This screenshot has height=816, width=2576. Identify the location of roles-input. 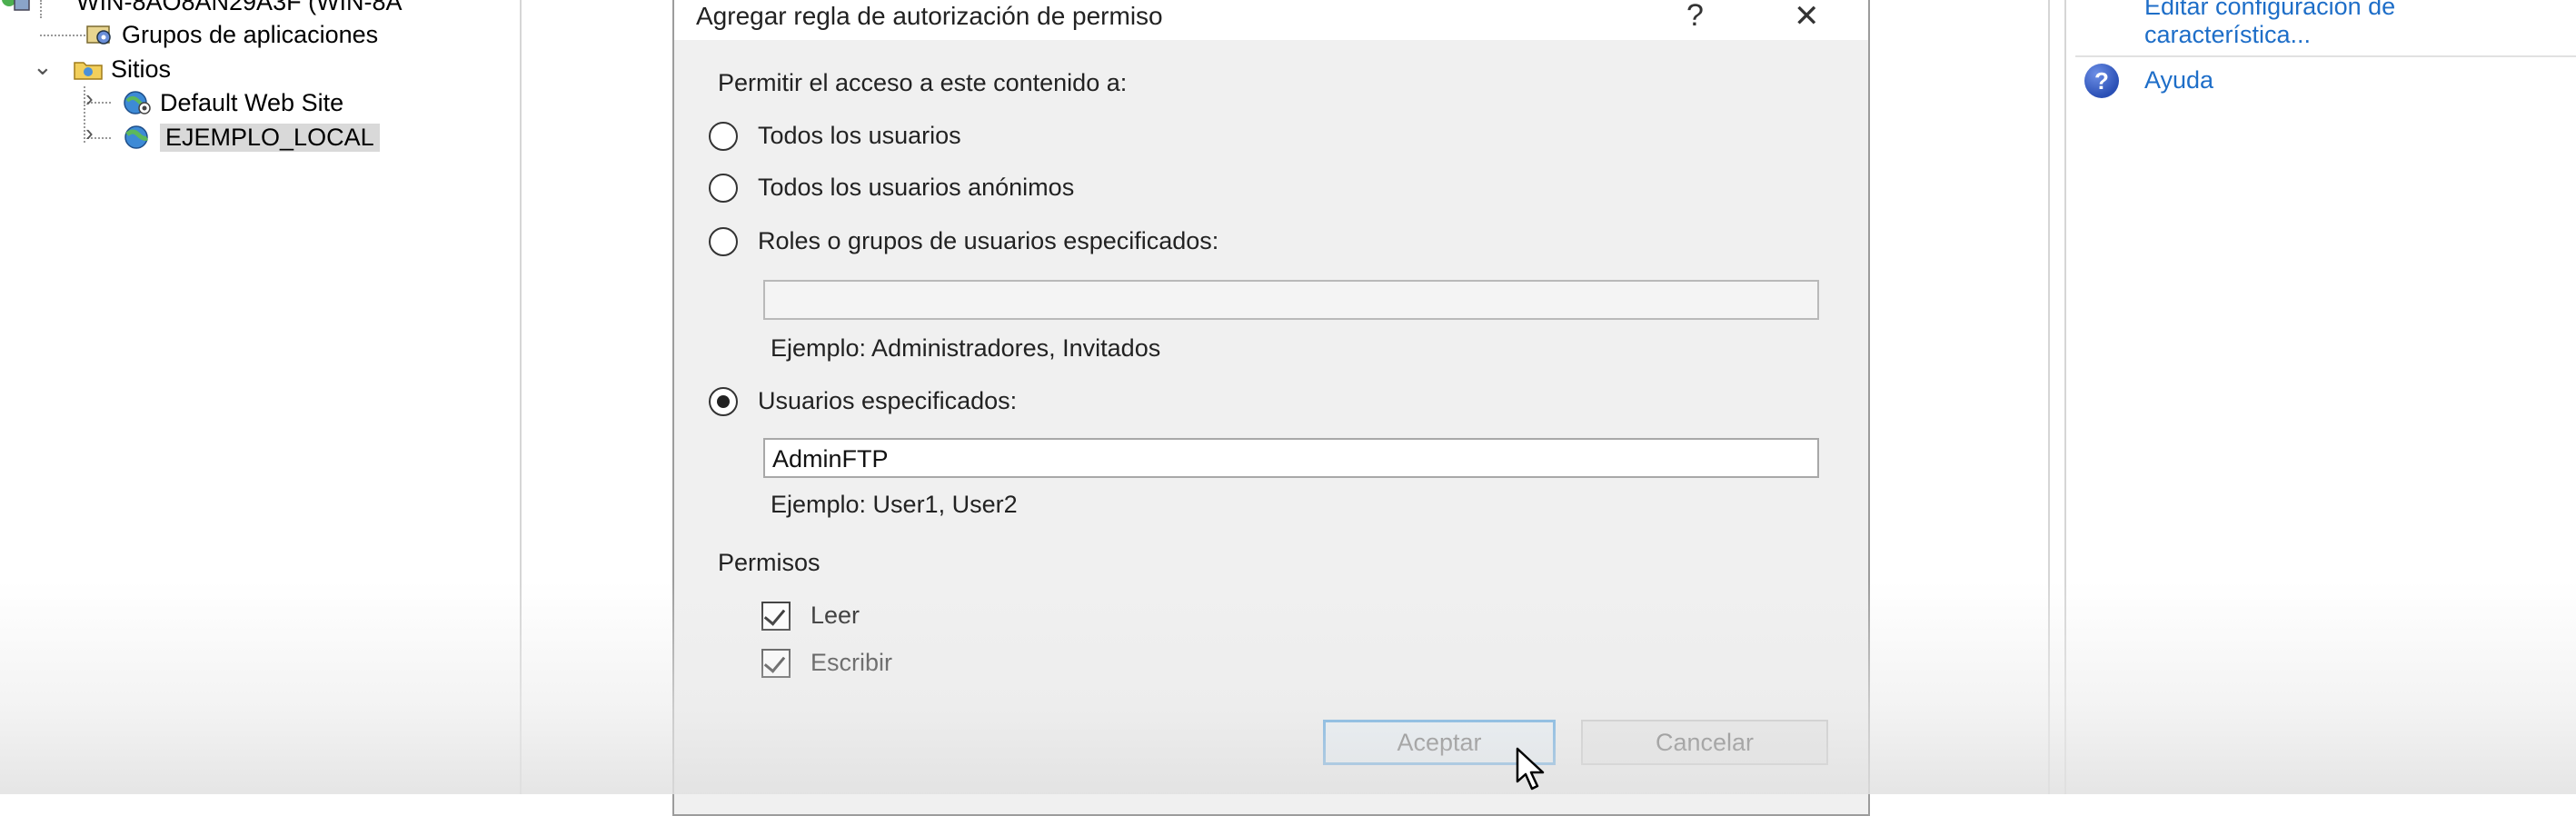
(1291, 300).